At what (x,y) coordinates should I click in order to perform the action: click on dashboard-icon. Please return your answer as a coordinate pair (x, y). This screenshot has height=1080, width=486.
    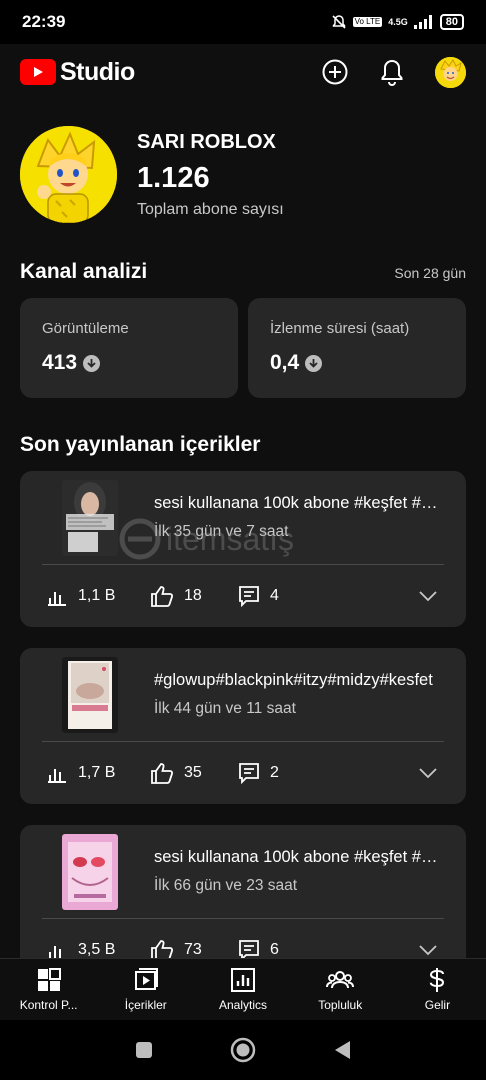
    Looking at the image, I should click on (49, 979).